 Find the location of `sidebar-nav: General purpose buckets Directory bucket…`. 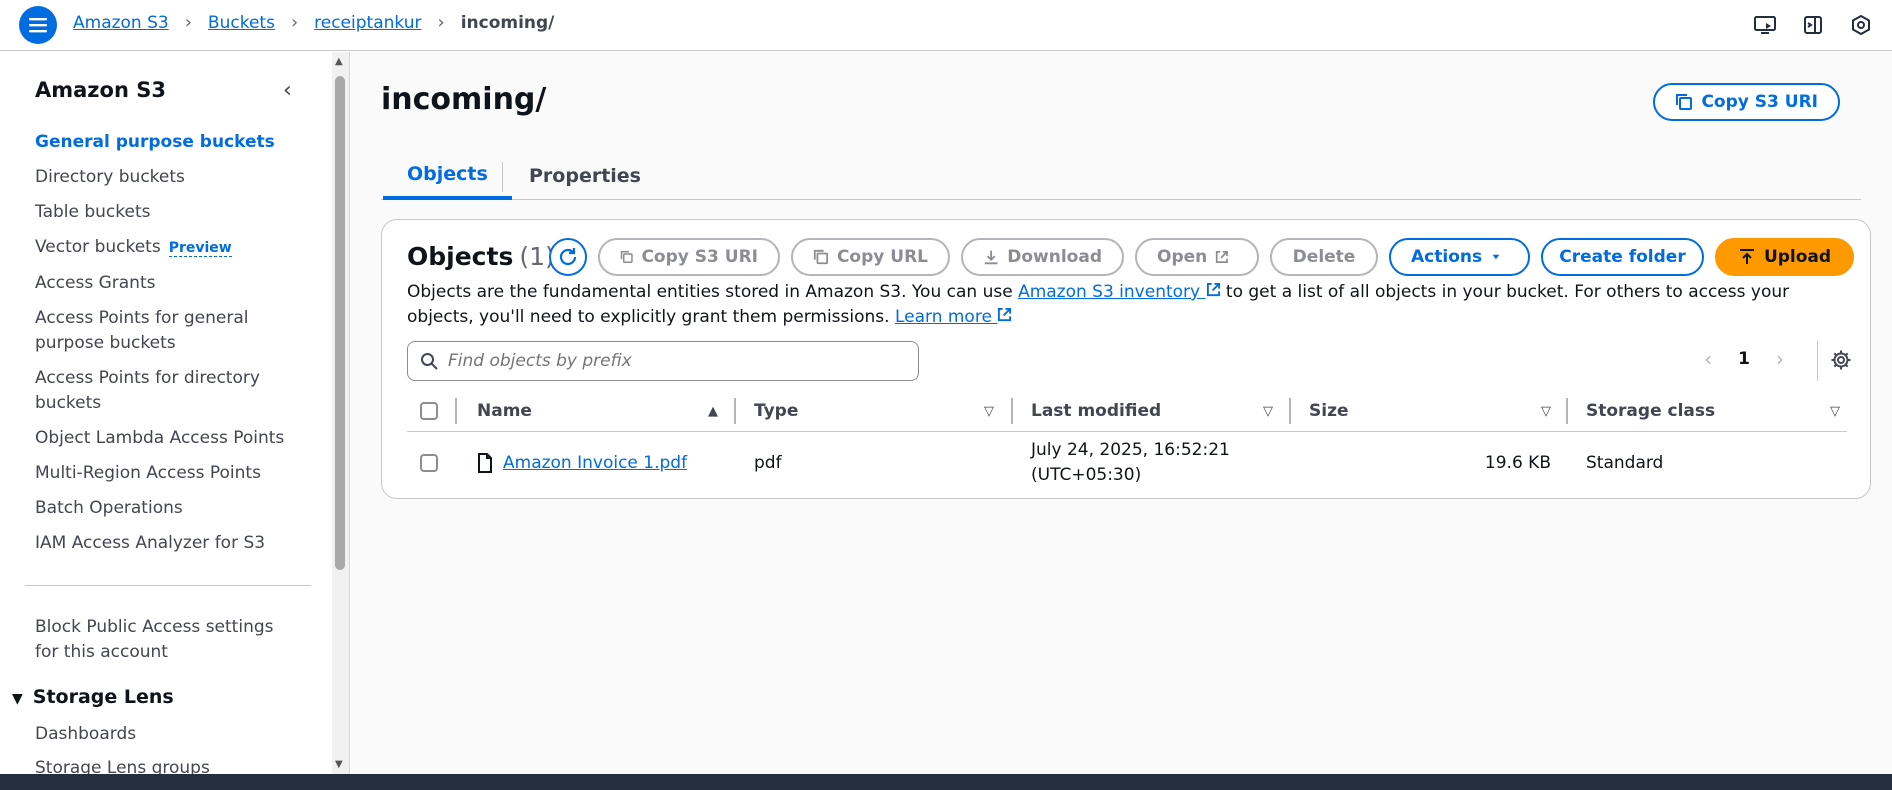

sidebar-nav: General purpose buckets Directory bucket… is located at coordinates (165, 348).